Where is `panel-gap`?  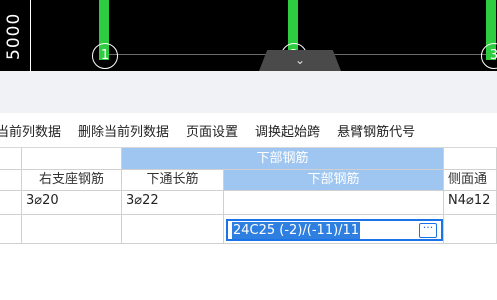 panel-gap is located at coordinates (248, 92).